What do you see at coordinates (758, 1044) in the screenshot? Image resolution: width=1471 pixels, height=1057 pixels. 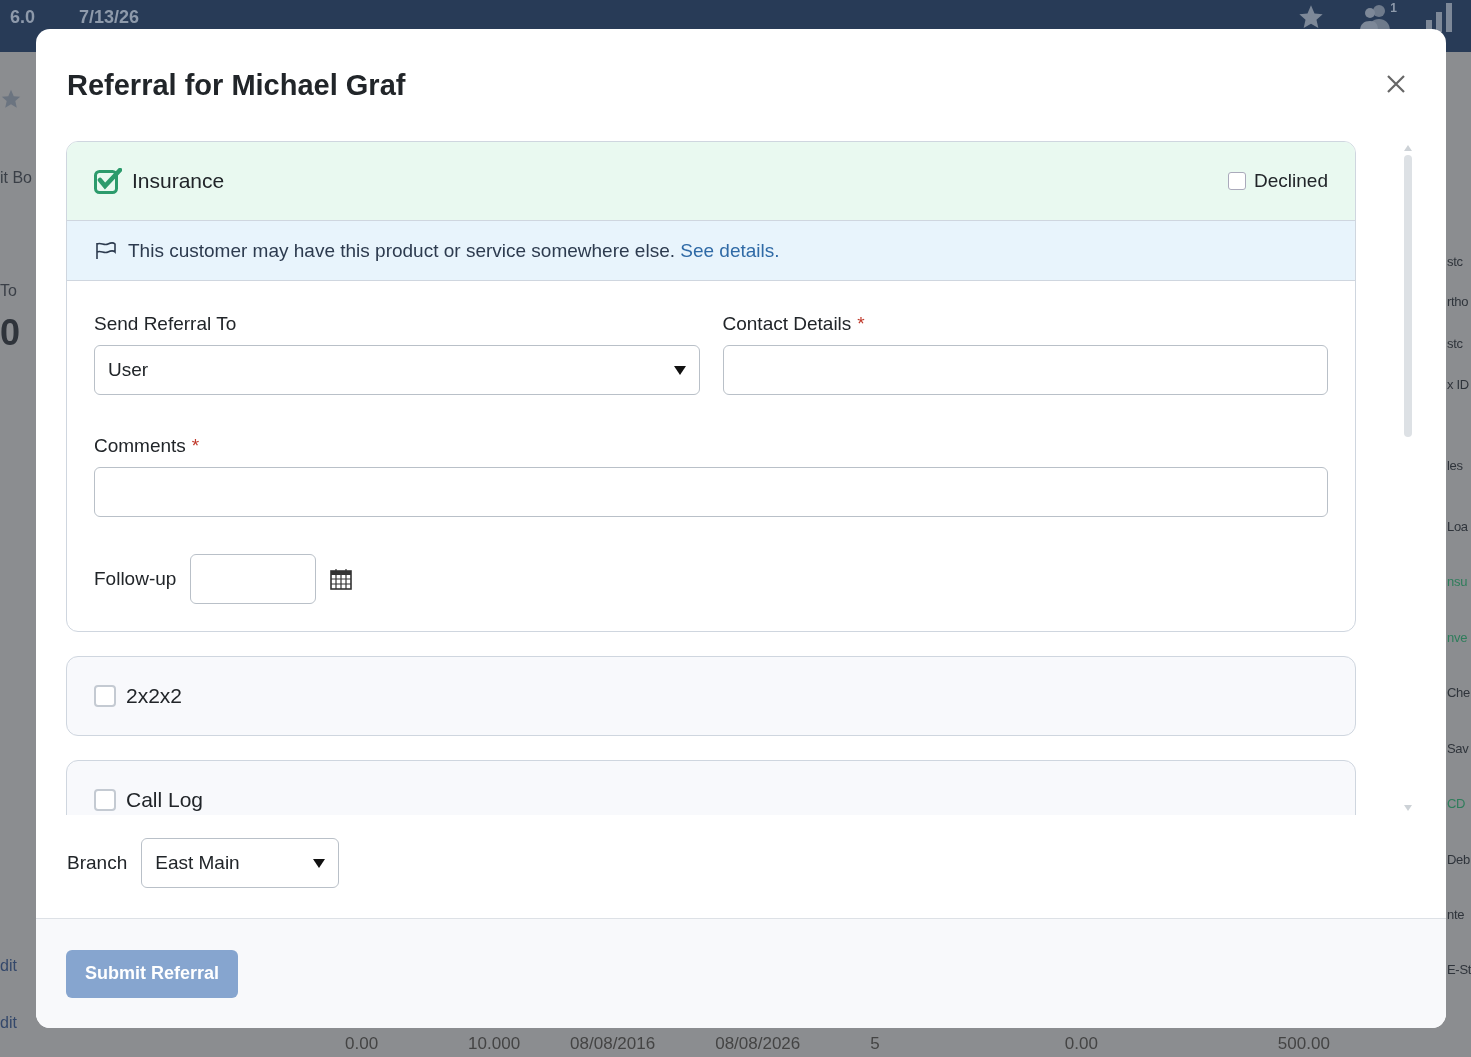 I see `table-cell: 08/08/2026` at bounding box center [758, 1044].